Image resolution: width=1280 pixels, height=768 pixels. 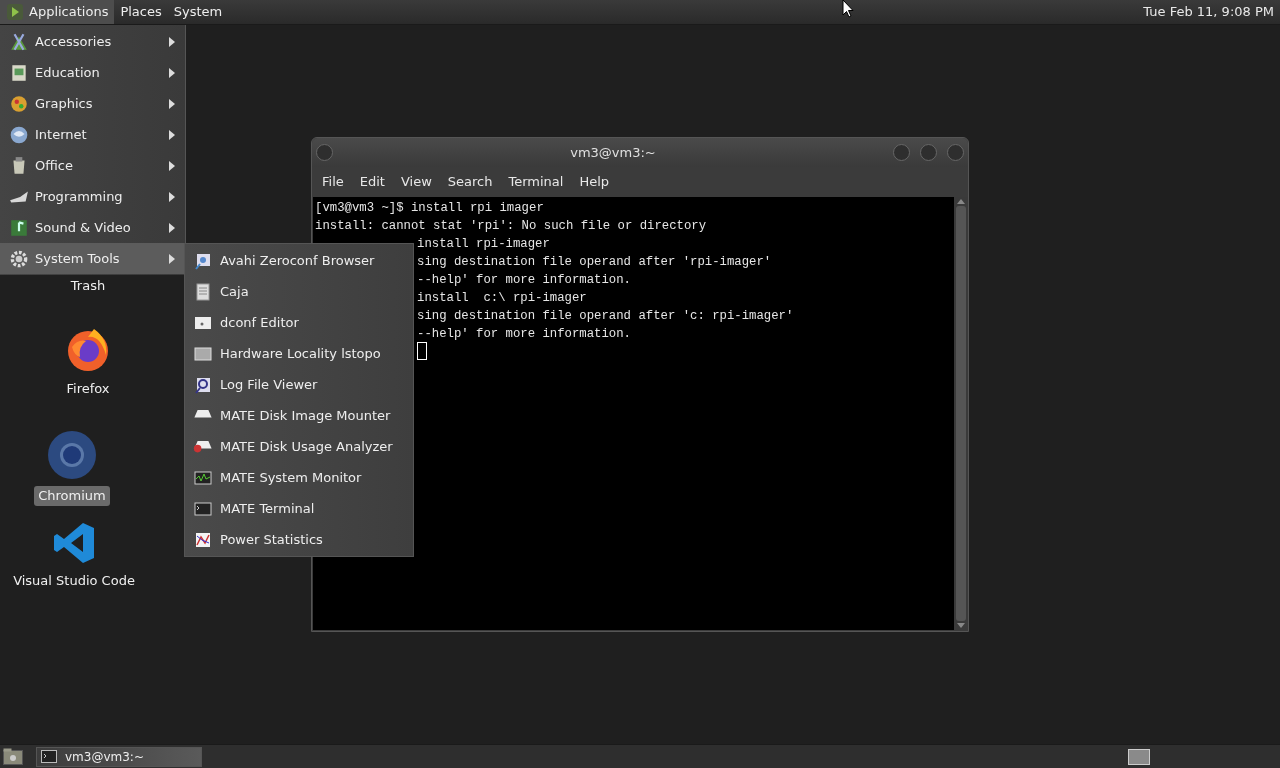 I want to click on menu-item: dconf Editor, so click(x=299, y=322).